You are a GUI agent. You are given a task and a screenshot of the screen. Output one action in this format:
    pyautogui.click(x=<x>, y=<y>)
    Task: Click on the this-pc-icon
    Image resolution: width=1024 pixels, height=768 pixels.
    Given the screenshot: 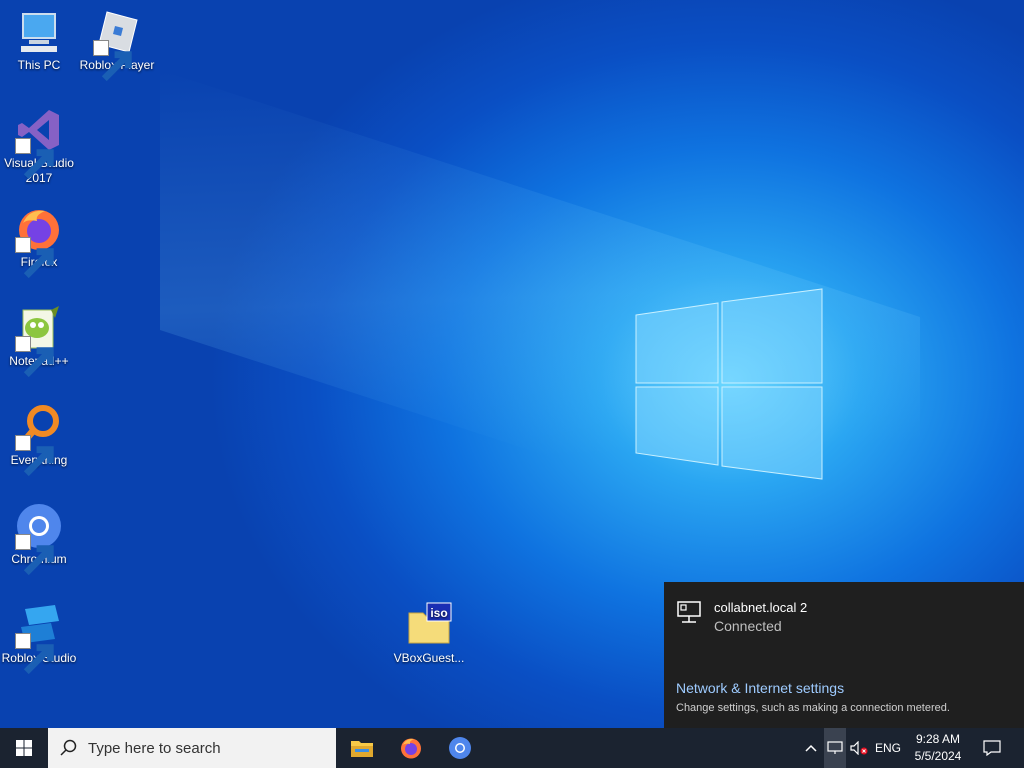 What is the action you would take?
    pyautogui.click(x=39, y=32)
    